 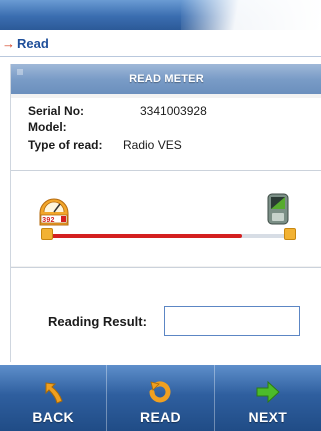 What do you see at coordinates (54, 212) in the screenshot?
I see `meter-gauge-icon: 392` at bounding box center [54, 212].